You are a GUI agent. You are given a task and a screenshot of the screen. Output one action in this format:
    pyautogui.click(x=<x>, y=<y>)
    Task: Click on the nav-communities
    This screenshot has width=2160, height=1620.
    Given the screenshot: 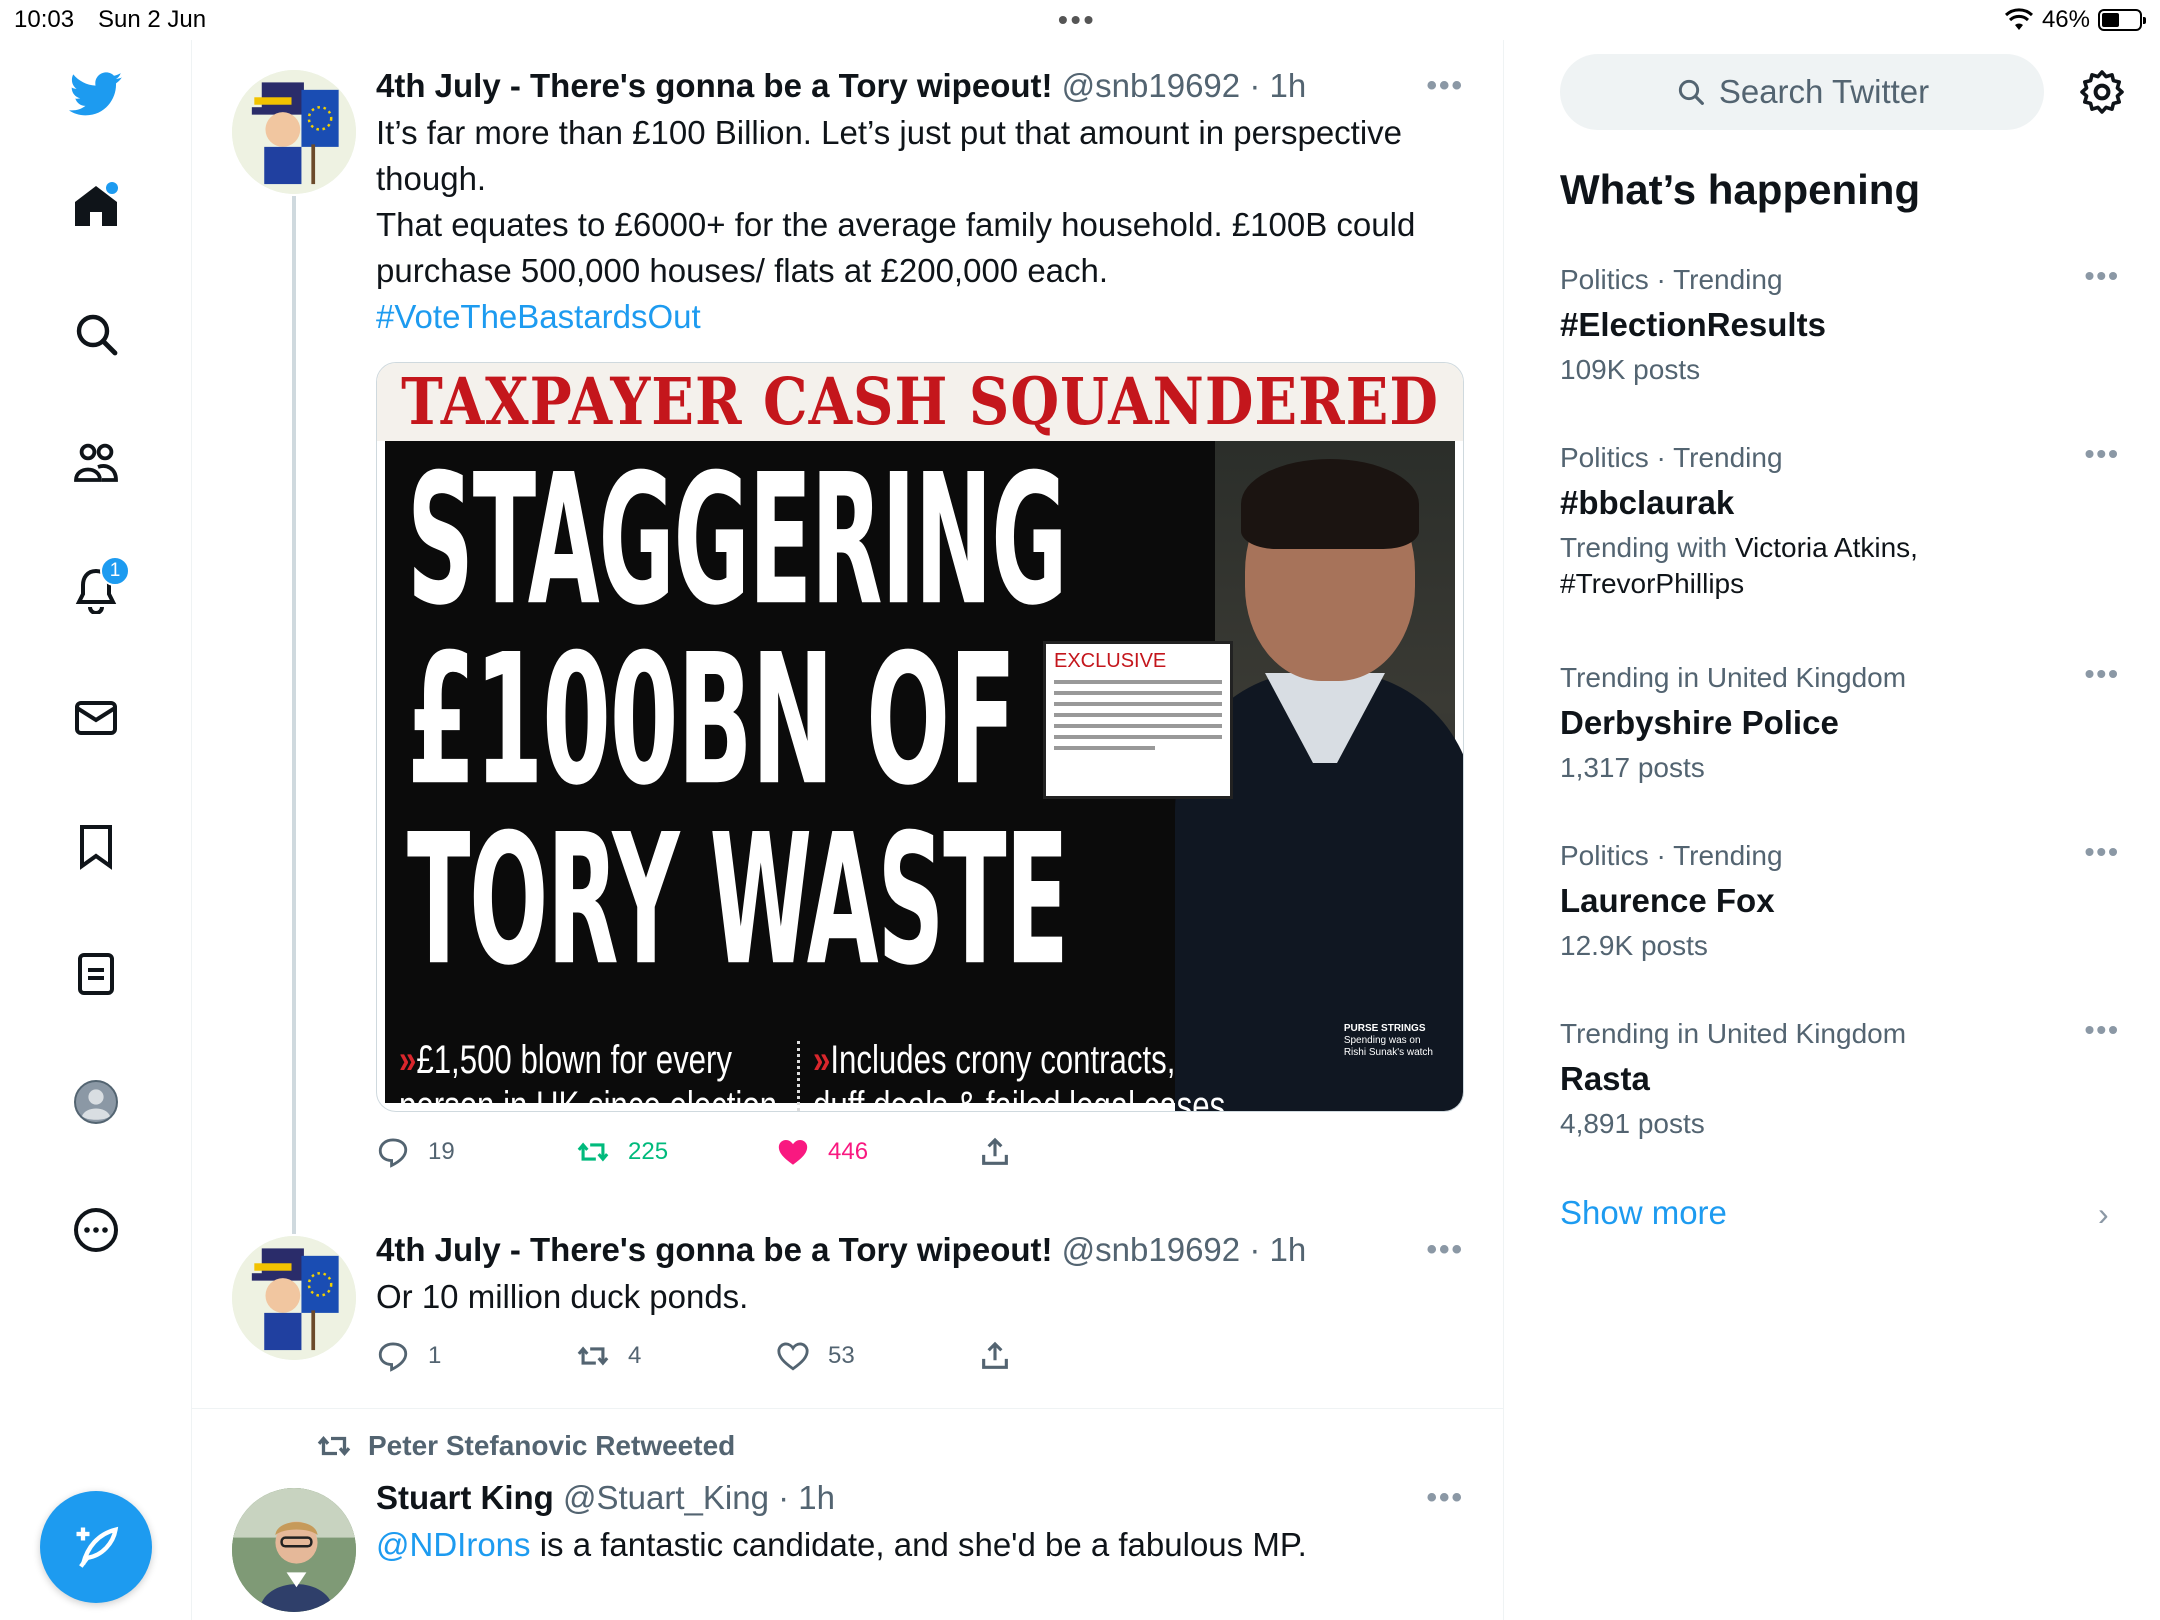 What is the action you would take?
    pyautogui.click(x=96, y=462)
    